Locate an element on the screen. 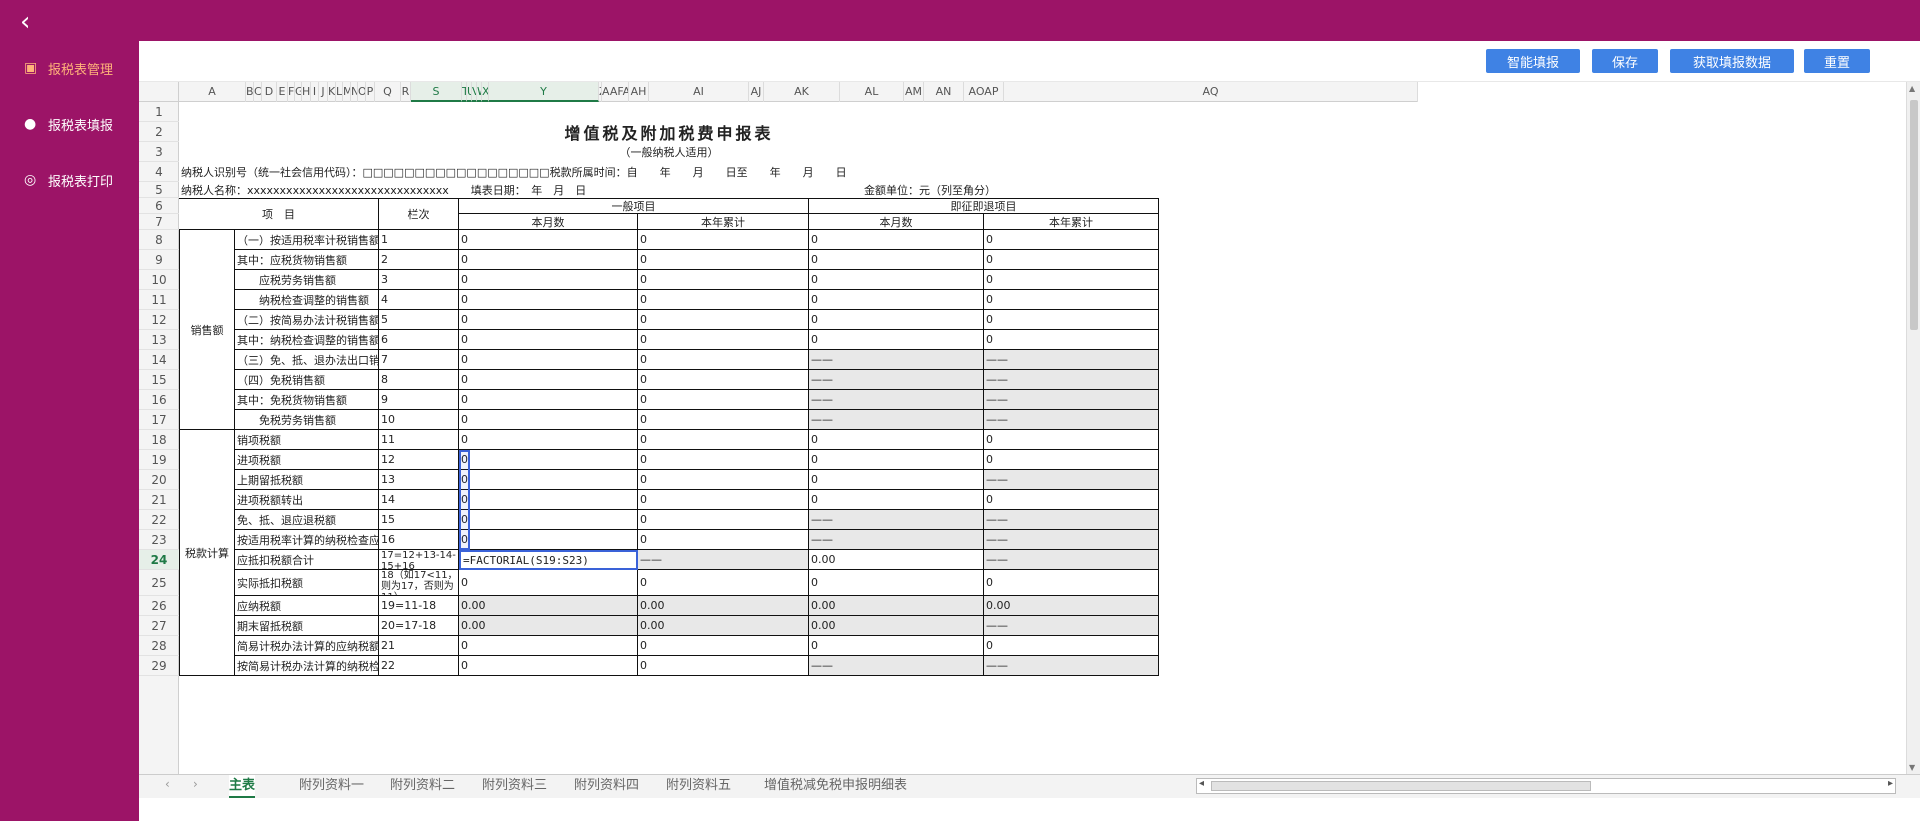  fetch-data-button: 获取填报数据 is located at coordinates (1732, 61).